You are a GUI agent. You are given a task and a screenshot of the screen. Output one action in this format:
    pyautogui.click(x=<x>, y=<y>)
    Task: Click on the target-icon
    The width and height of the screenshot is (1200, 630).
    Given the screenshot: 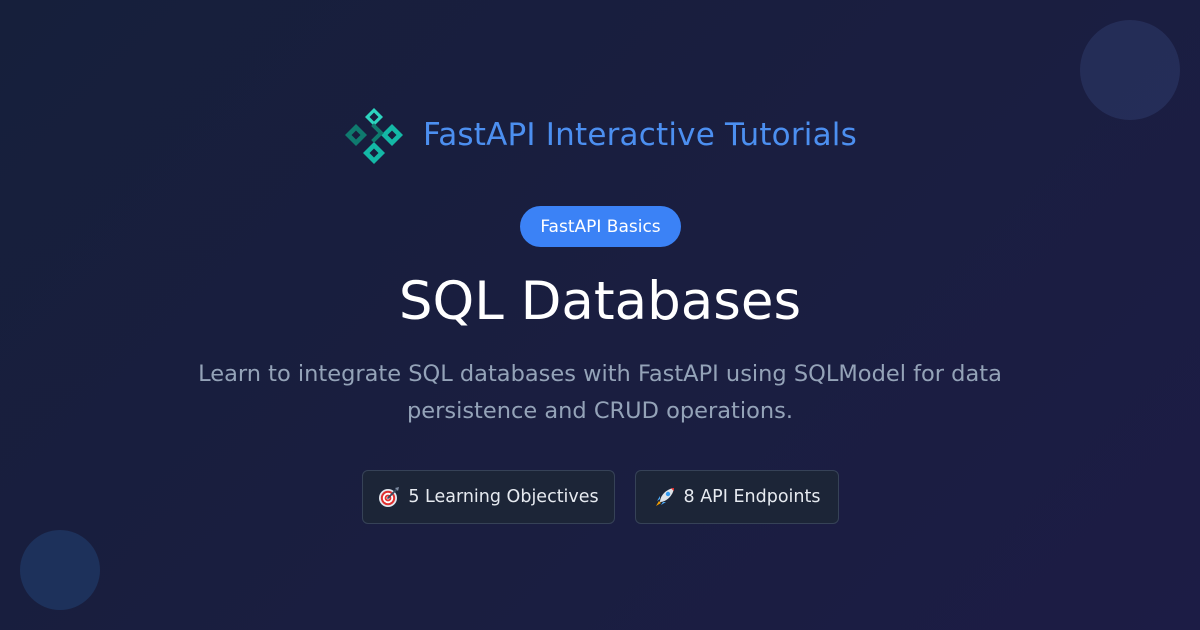 What is the action you would take?
    pyautogui.click(x=389, y=497)
    